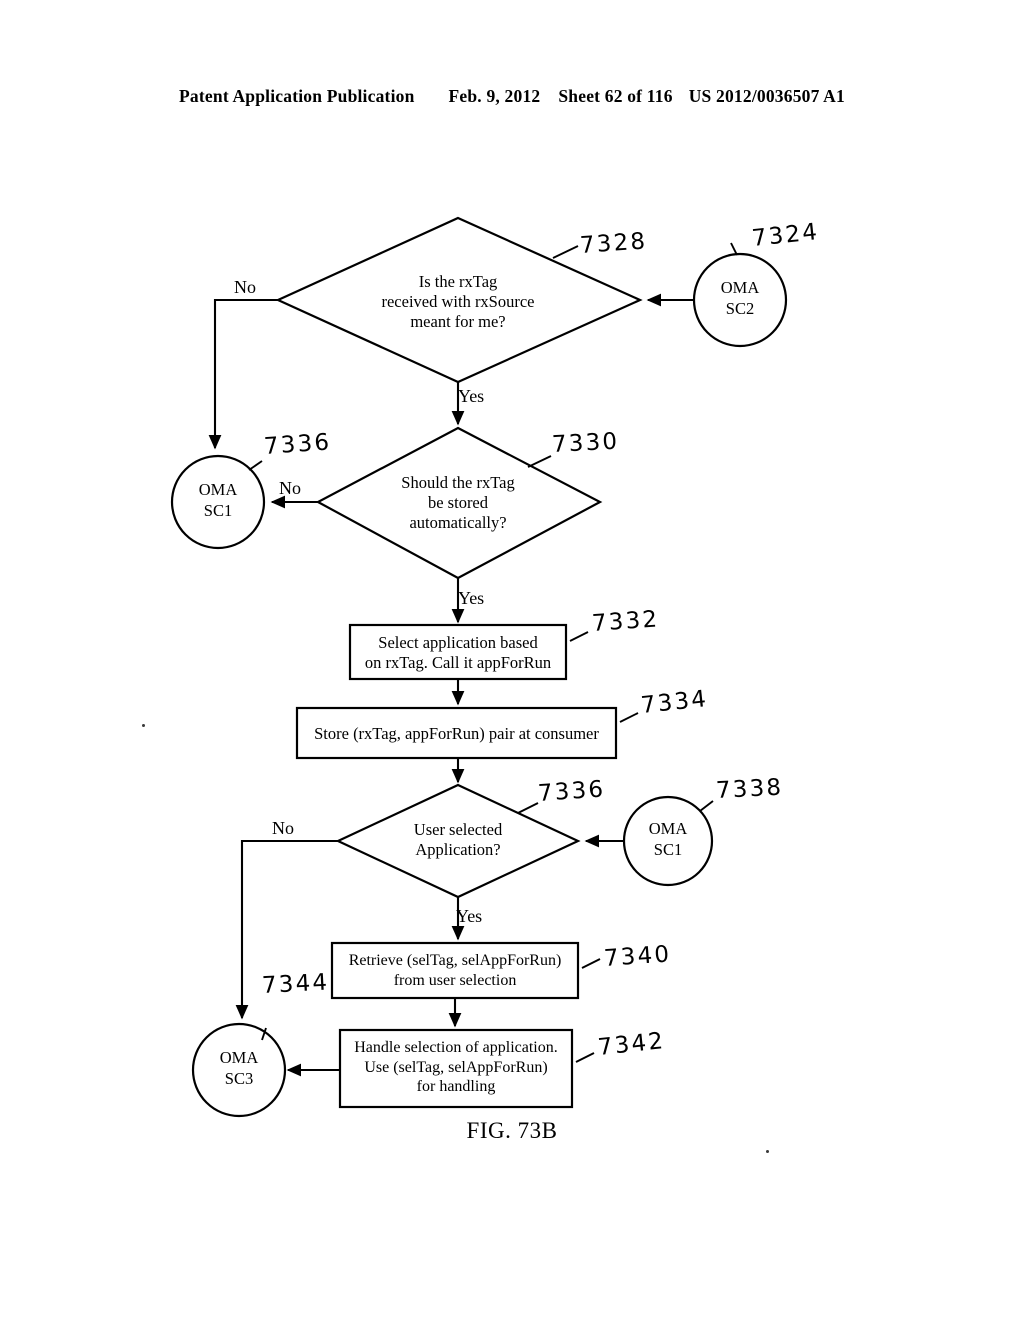 Image resolution: width=1024 pixels, height=1320 pixels. What do you see at coordinates (295, 984) in the screenshot?
I see `ref-numeral-7344: 7344` at bounding box center [295, 984].